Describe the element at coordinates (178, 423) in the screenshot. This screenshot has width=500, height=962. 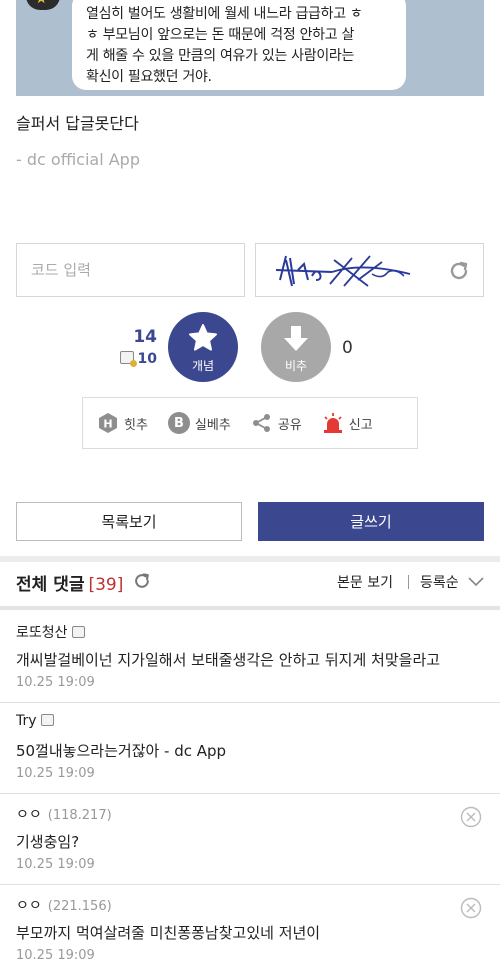
I see `best-icon: B` at that location.